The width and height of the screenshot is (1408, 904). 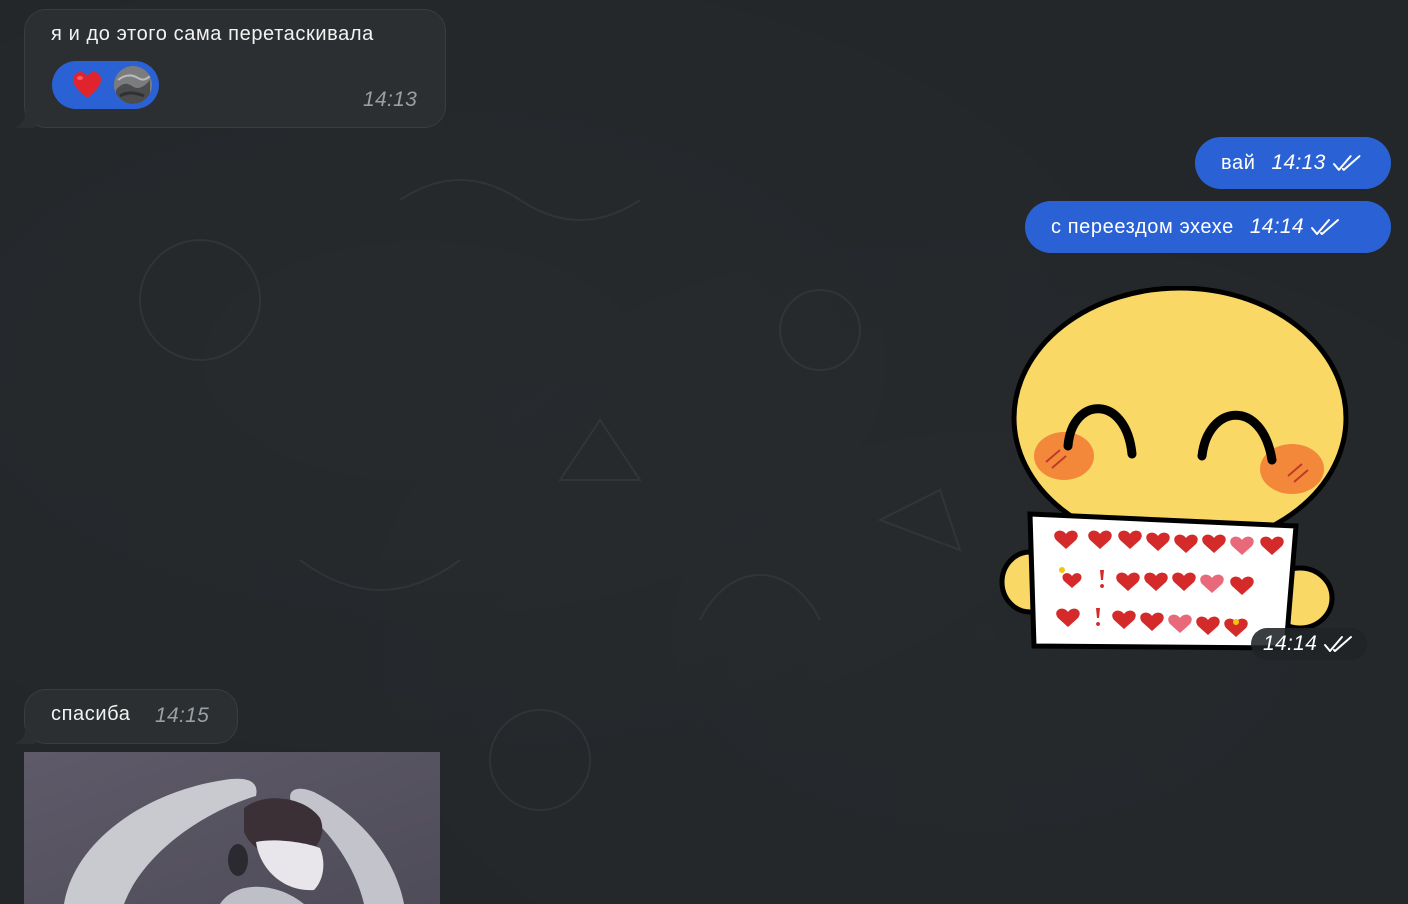 What do you see at coordinates (133, 85) in the screenshot?
I see `avatar` at bounding box center [133, 85].